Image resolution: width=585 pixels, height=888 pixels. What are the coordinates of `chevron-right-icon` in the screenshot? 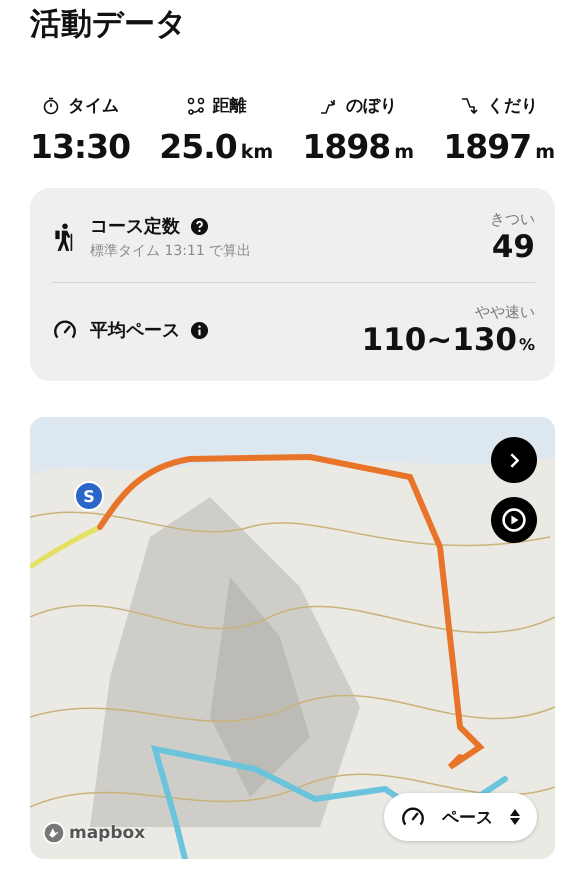 It's located at (514, 460).